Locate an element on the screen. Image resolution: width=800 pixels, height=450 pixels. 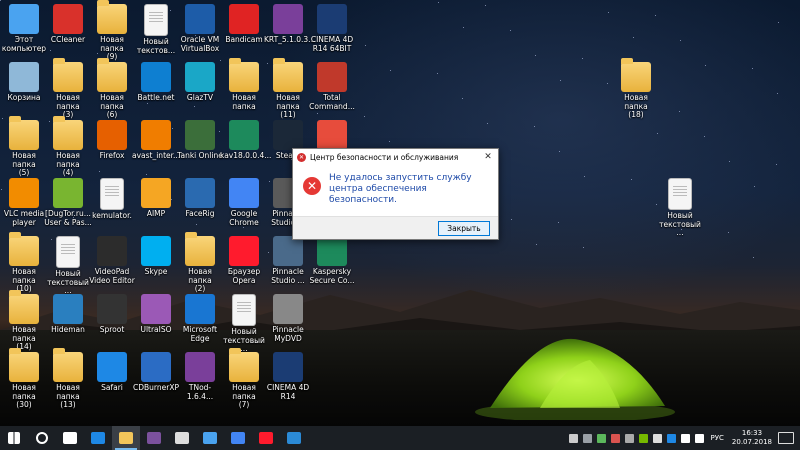
desktop-icon: kemulator. is located at coordinates (112, 206).